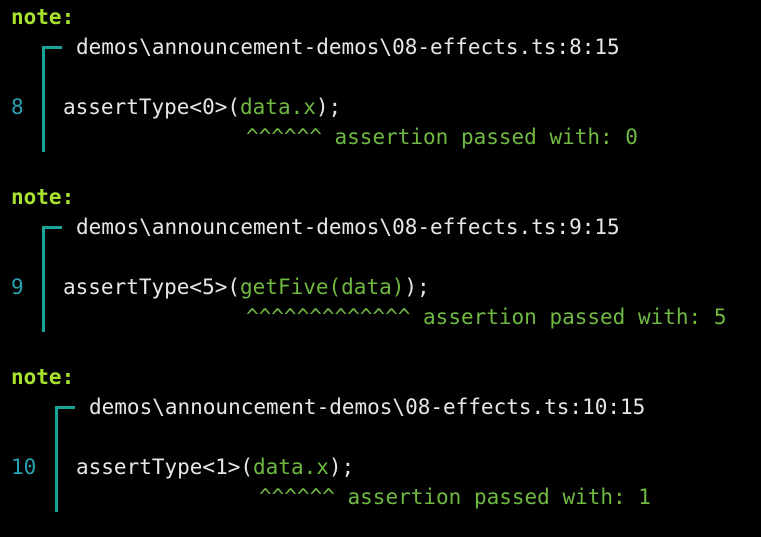  What do you see at coordinates (17, 107) in the screenshot?
I see `line-number: 8` at bounding box center [17, 107].